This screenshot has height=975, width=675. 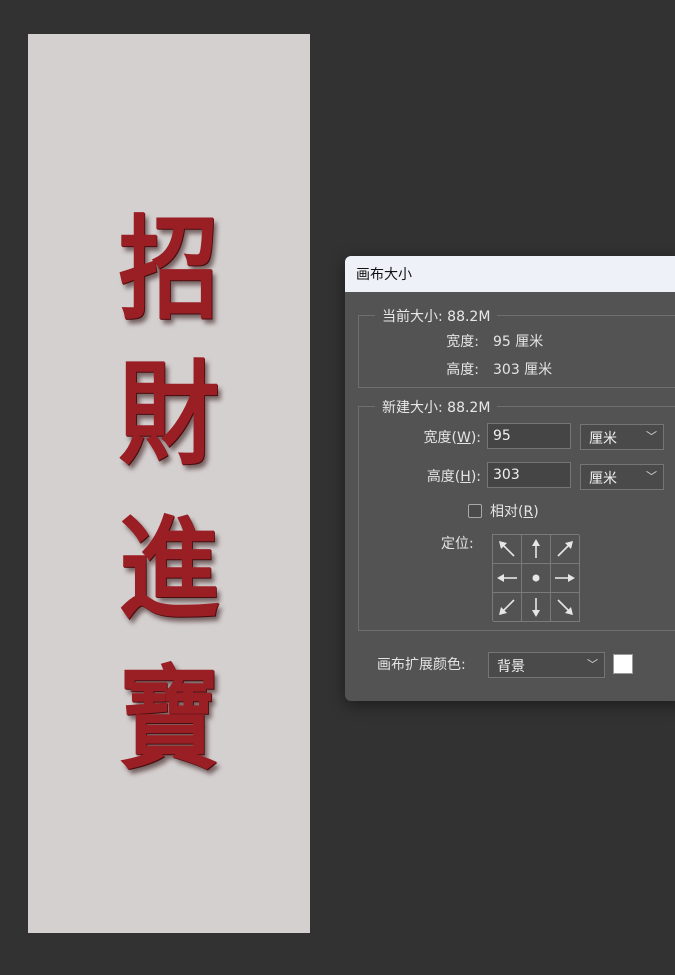 I want to click on relative-label: 相对(R), so click(x=514, y=511).